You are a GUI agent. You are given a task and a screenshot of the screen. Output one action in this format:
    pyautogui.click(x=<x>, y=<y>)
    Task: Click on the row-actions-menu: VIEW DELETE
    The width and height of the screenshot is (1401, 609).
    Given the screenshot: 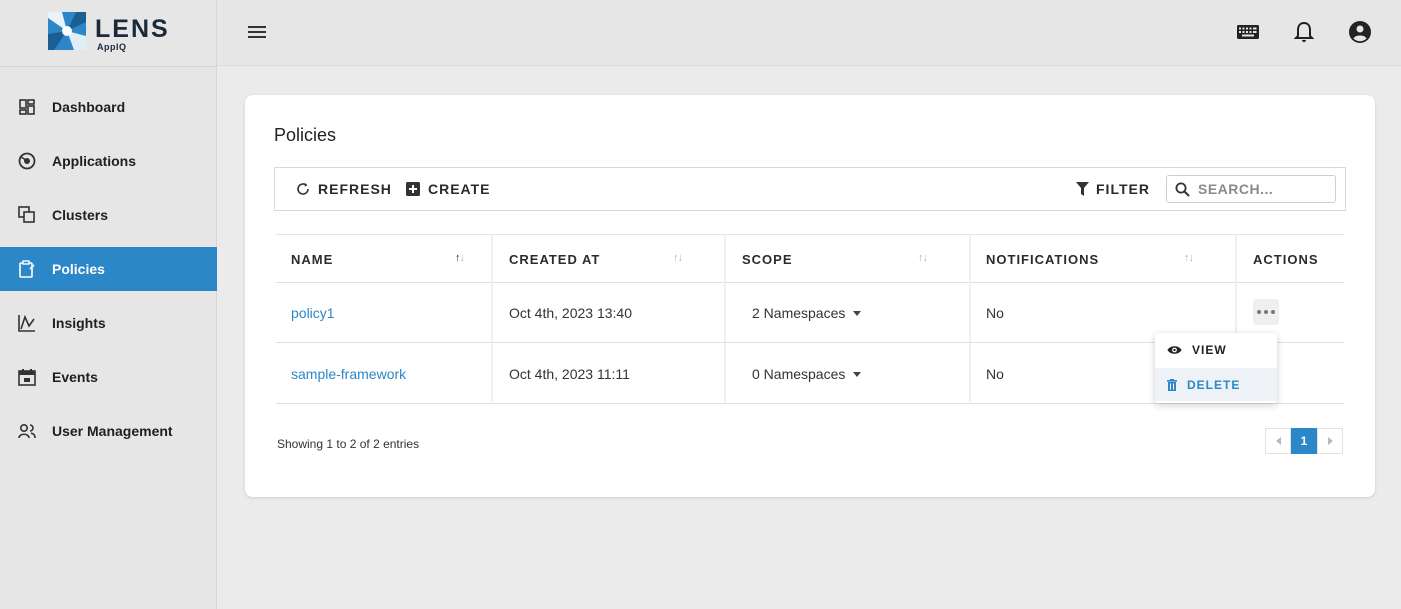 What is the action you would take?
    pyautogui.click(x=1216, y=368)
    